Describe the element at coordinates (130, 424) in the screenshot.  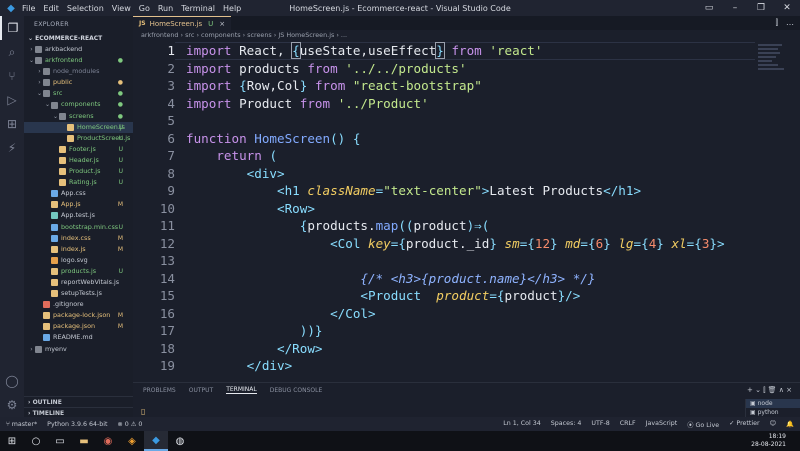
I see `problems-count: ⊗ 0 ⚠ 0` at that location.